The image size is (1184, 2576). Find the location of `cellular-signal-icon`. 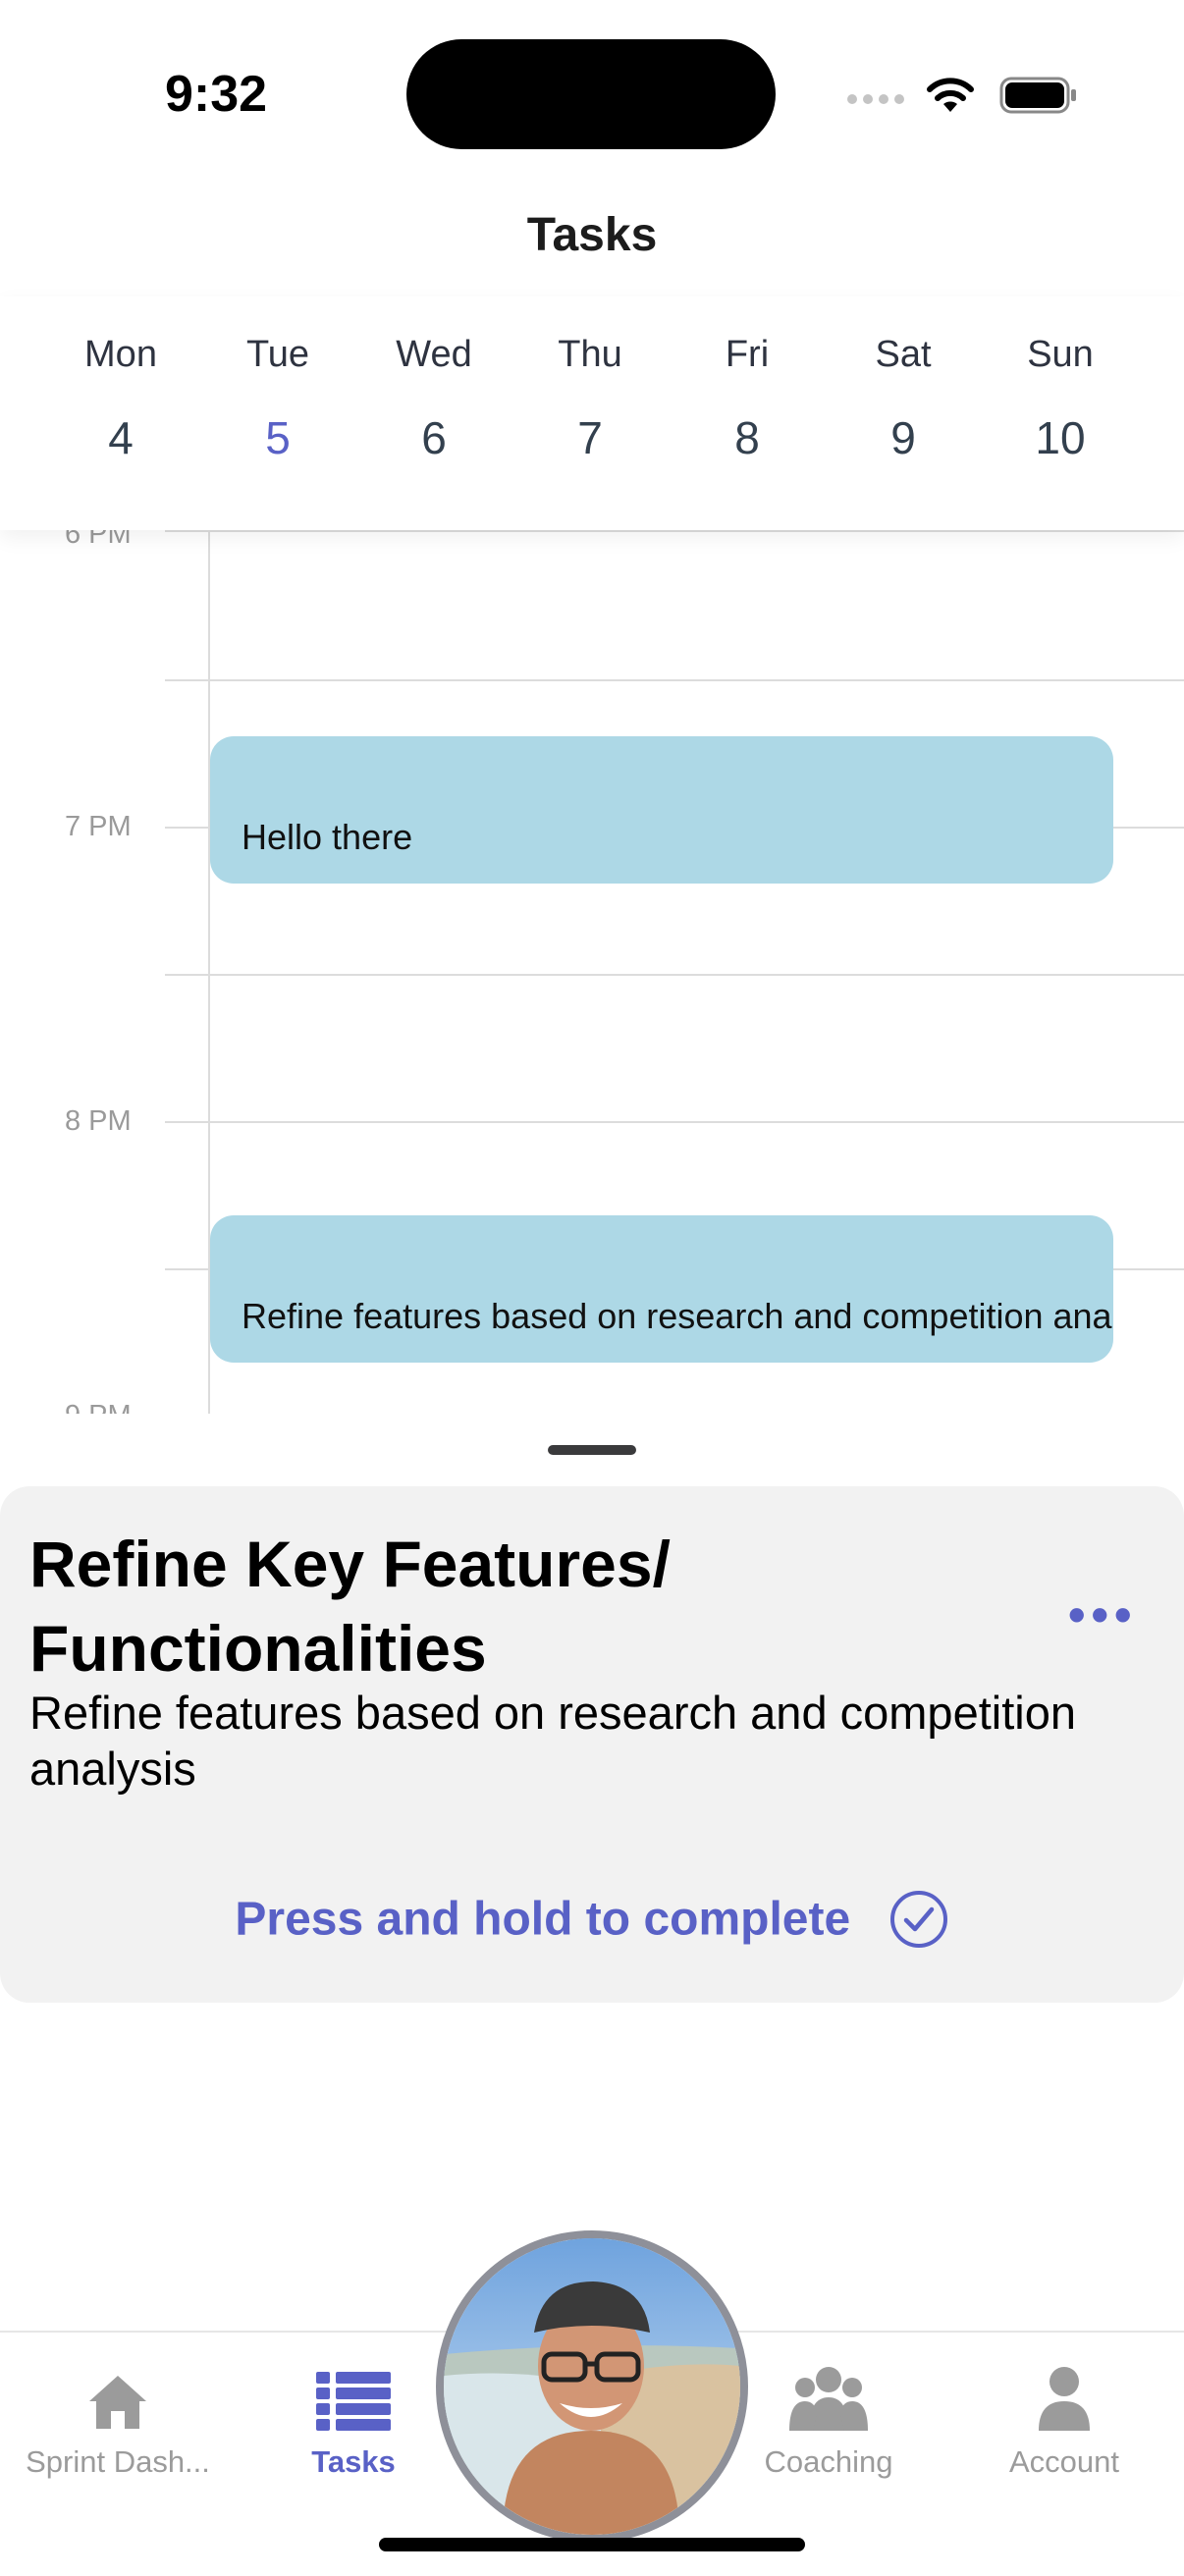

cellular-signal-icon is located at coordinates (875, 99).